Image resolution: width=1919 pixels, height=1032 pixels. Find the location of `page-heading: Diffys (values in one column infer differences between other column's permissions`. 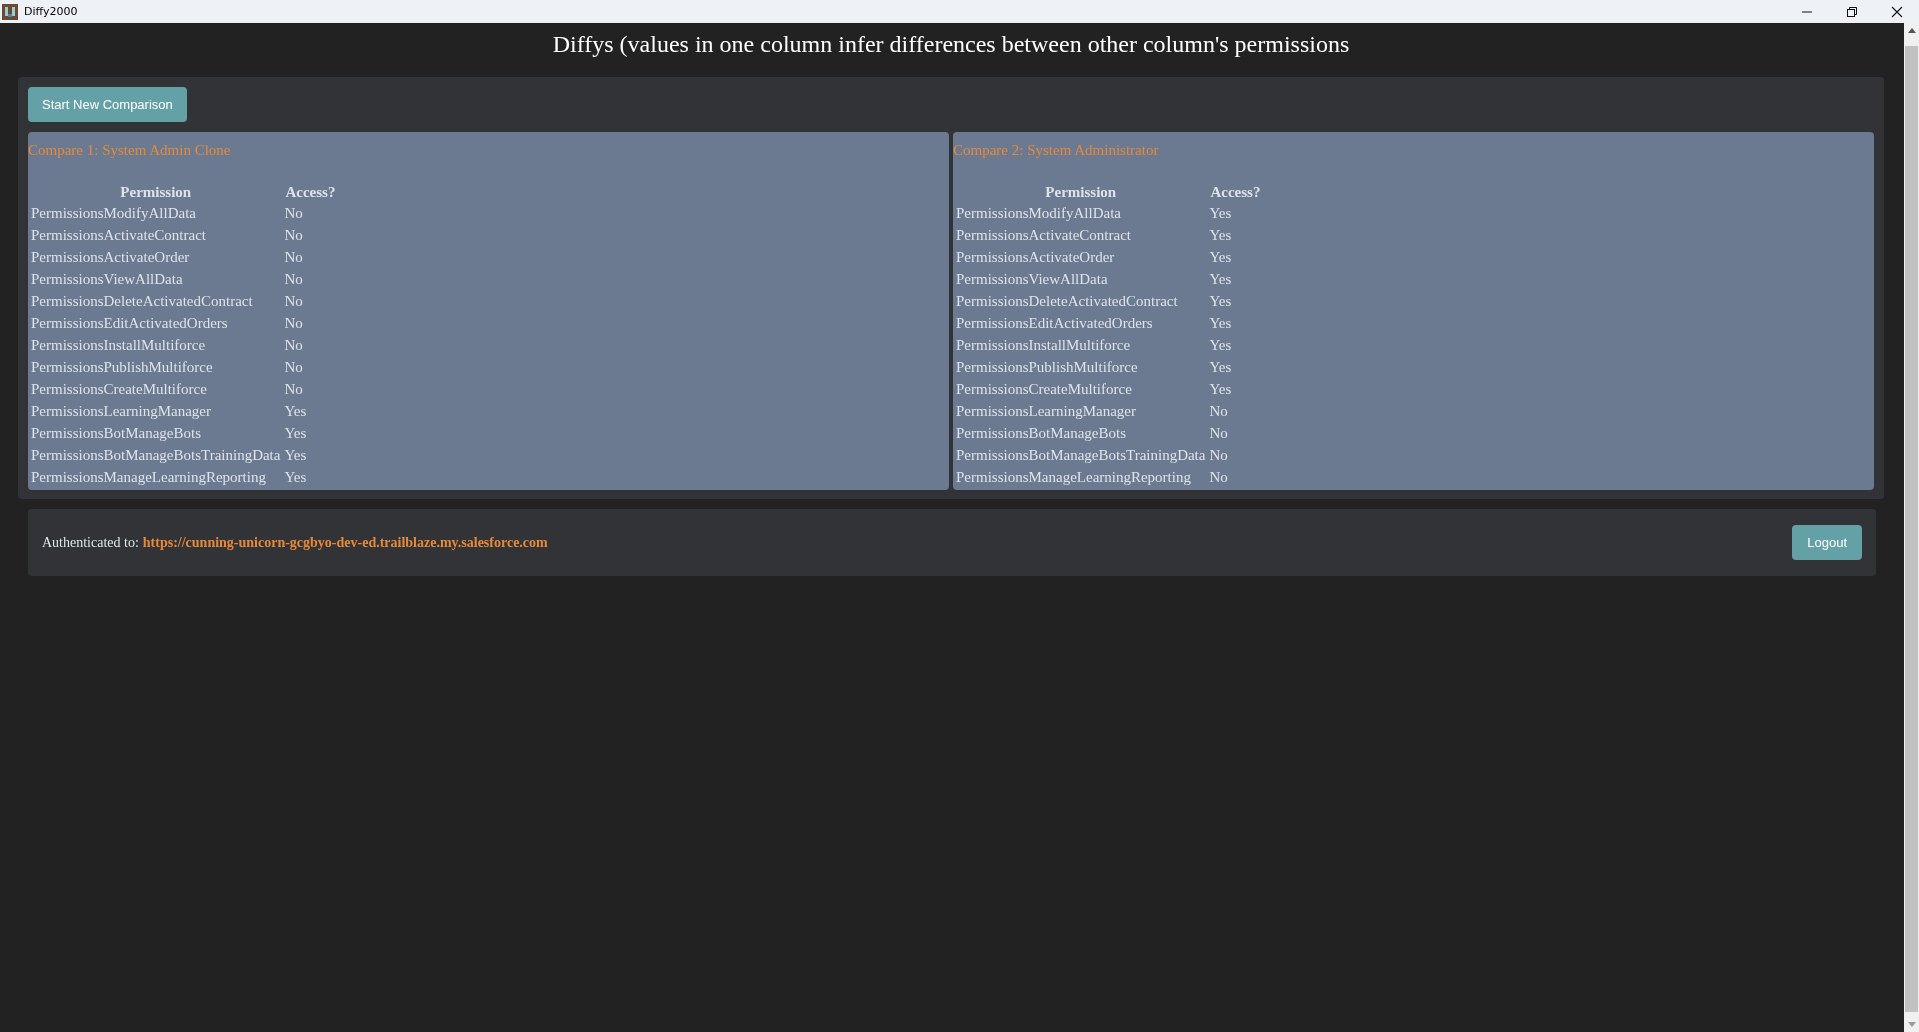

page-heading: Diffys (values in one column infer differences between other column's permissions is located at coordinates (951, 44).